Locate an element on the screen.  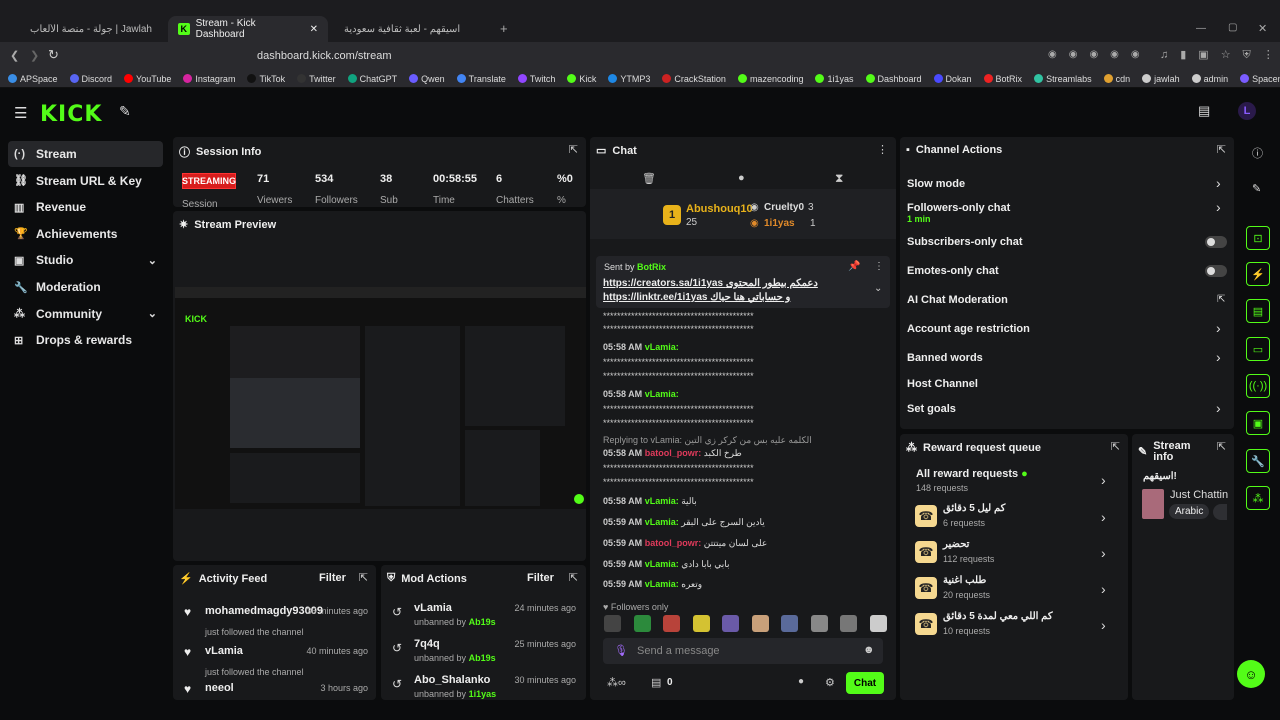
trash-icon: 🗑 is located at coordinates (649, 178).